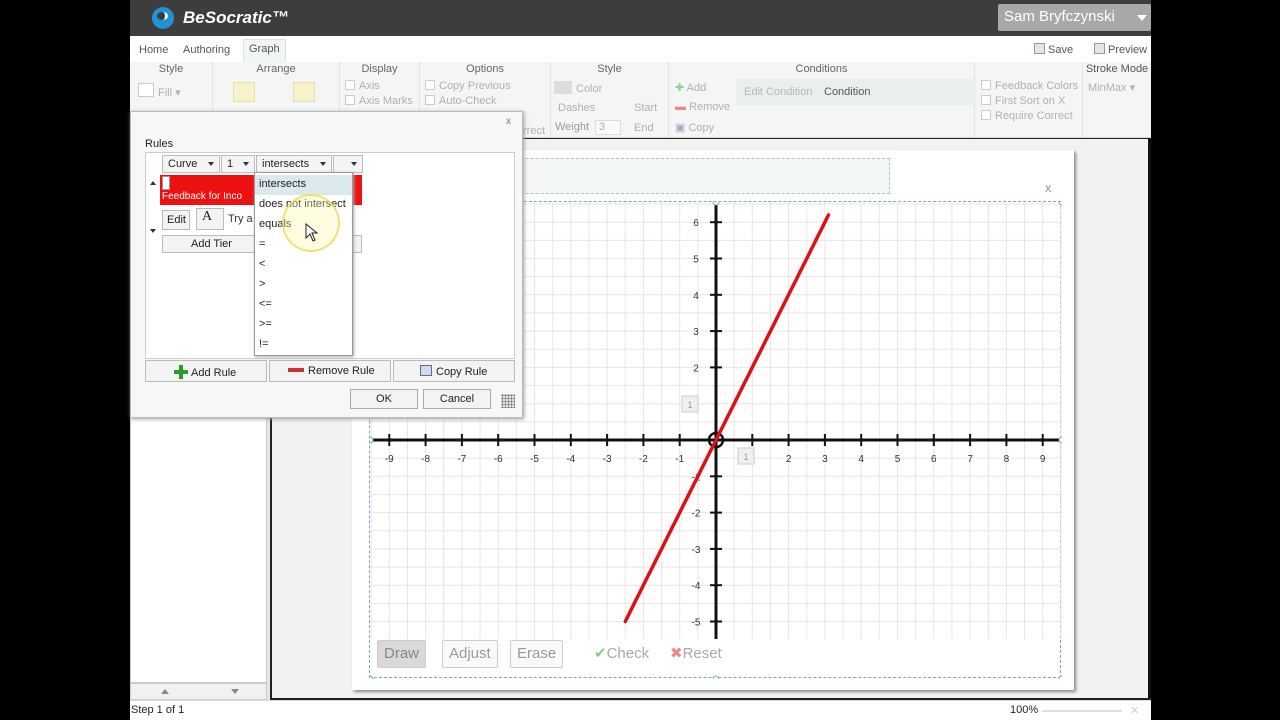  What do you see at coordinates (210, 219) in the screenshot?
I see `font-button: A` at bounding box center [210, 219].